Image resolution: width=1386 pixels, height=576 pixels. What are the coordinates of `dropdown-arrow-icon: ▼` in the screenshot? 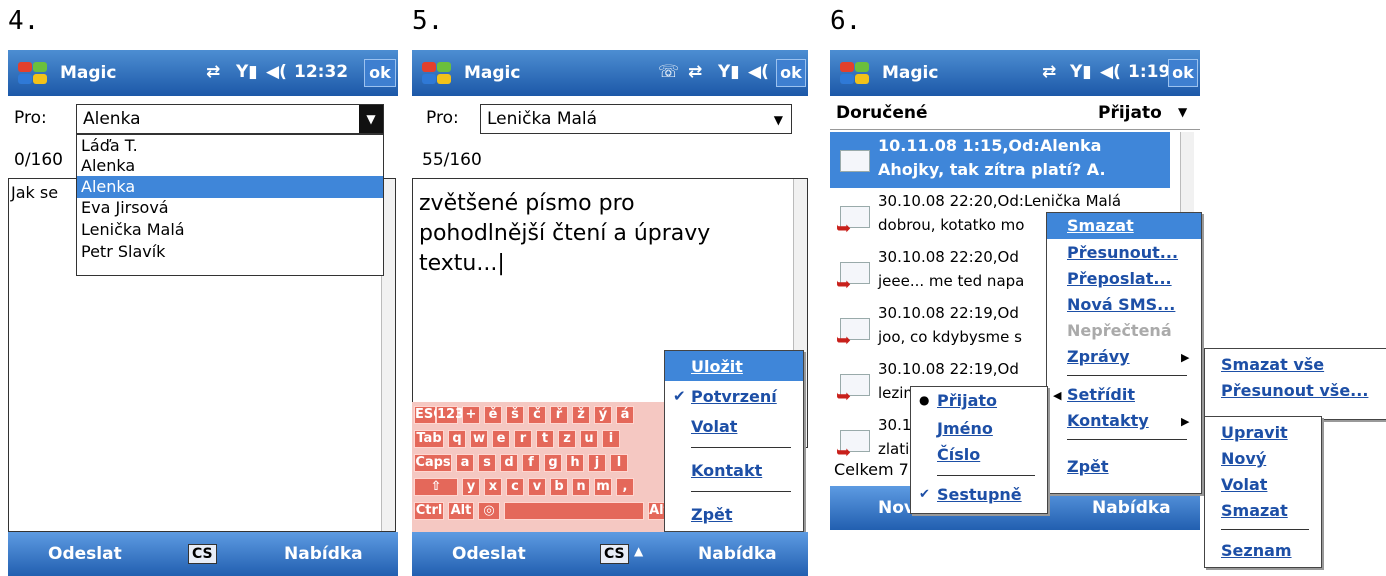 It's located at (371, 119).